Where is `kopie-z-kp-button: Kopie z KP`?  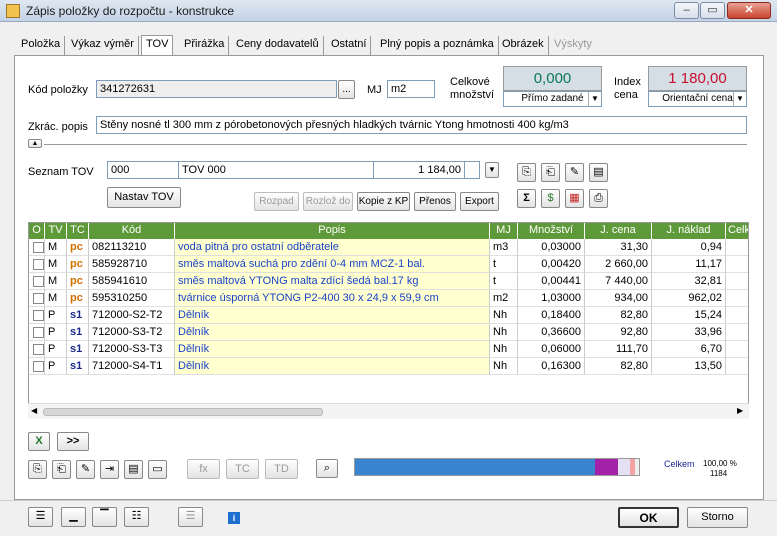 kopie-z-kp-button: Kopie z KP is located at coordinates (383, 201).